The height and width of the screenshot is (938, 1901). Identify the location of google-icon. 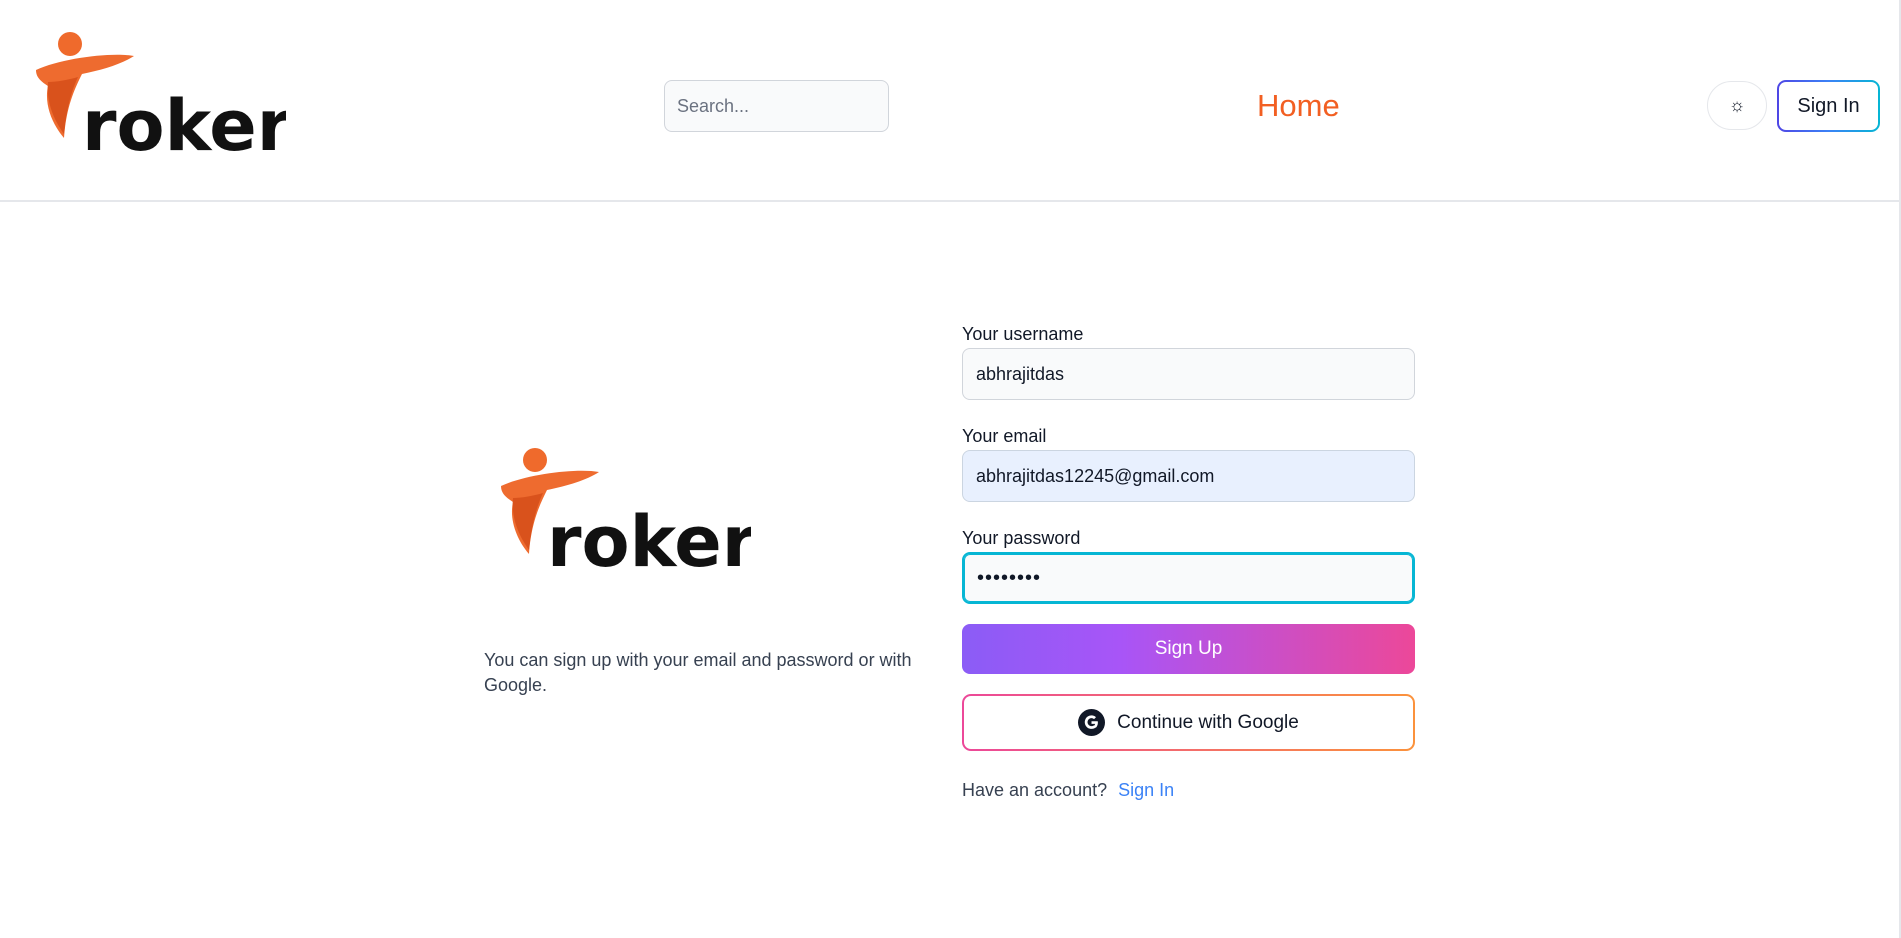
(1092, 722).